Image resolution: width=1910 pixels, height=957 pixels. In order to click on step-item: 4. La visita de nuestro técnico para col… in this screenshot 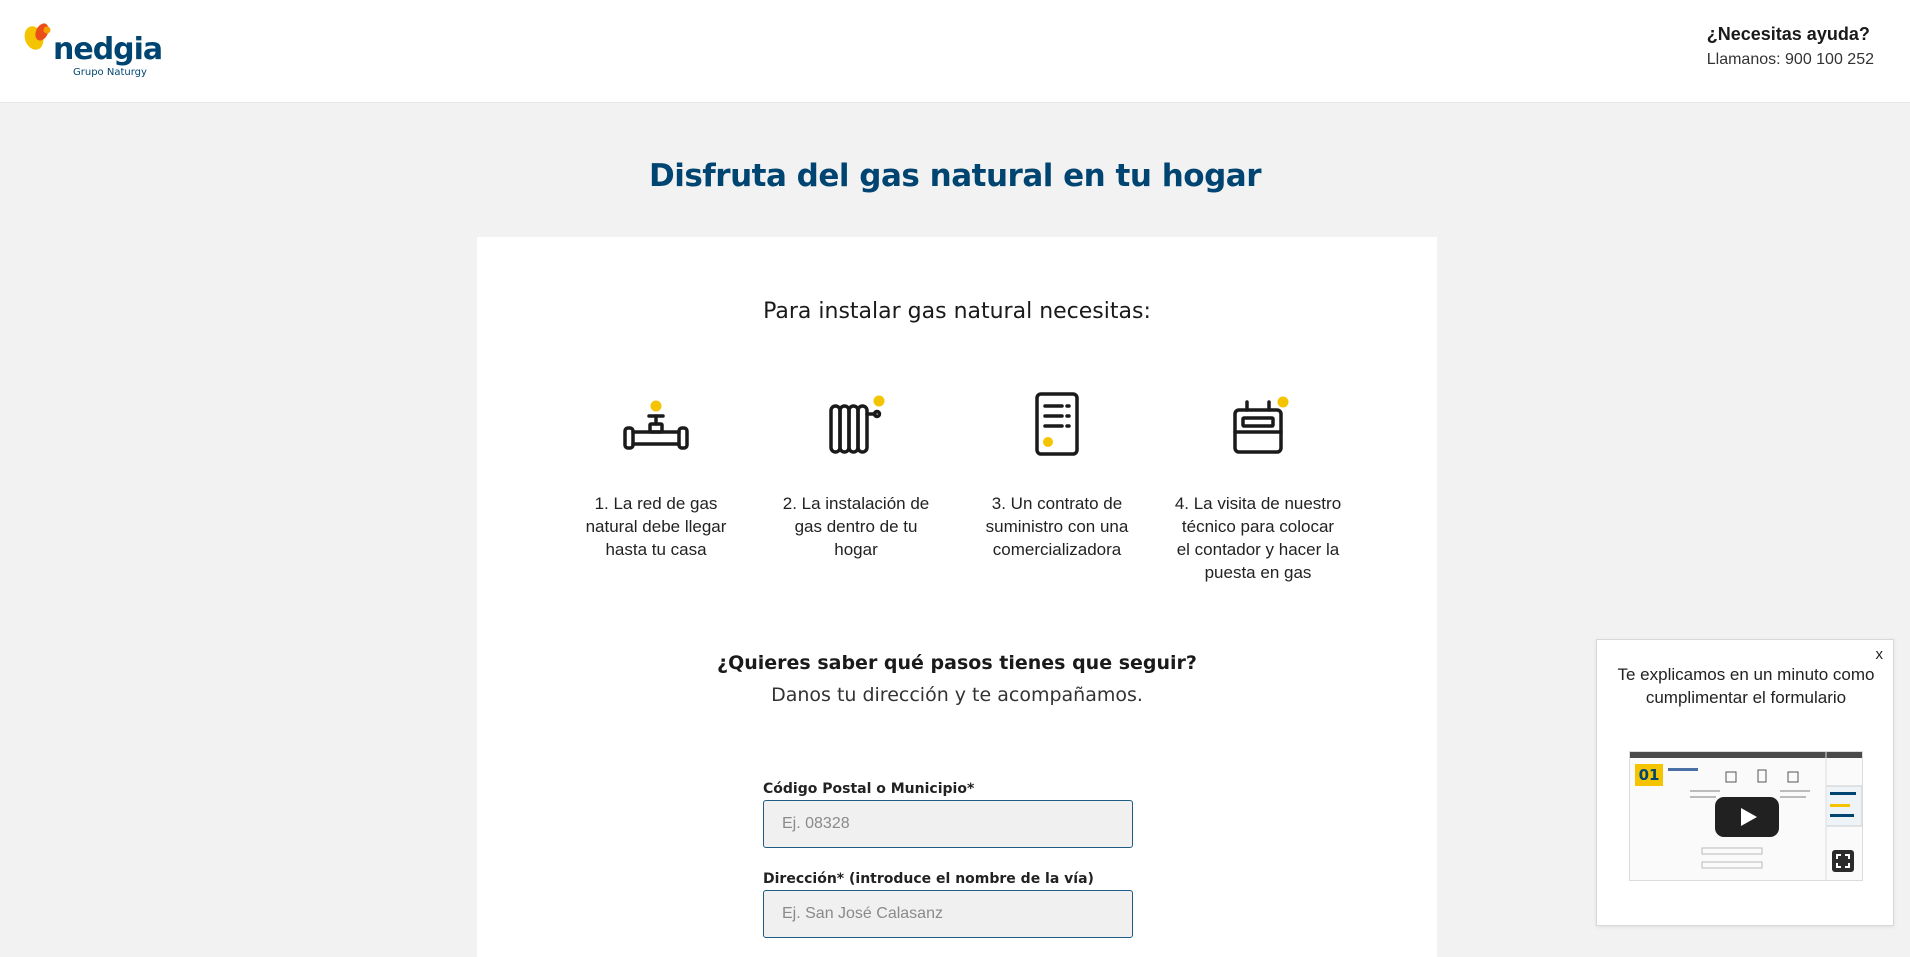, I will do `click(1258, 488)`.